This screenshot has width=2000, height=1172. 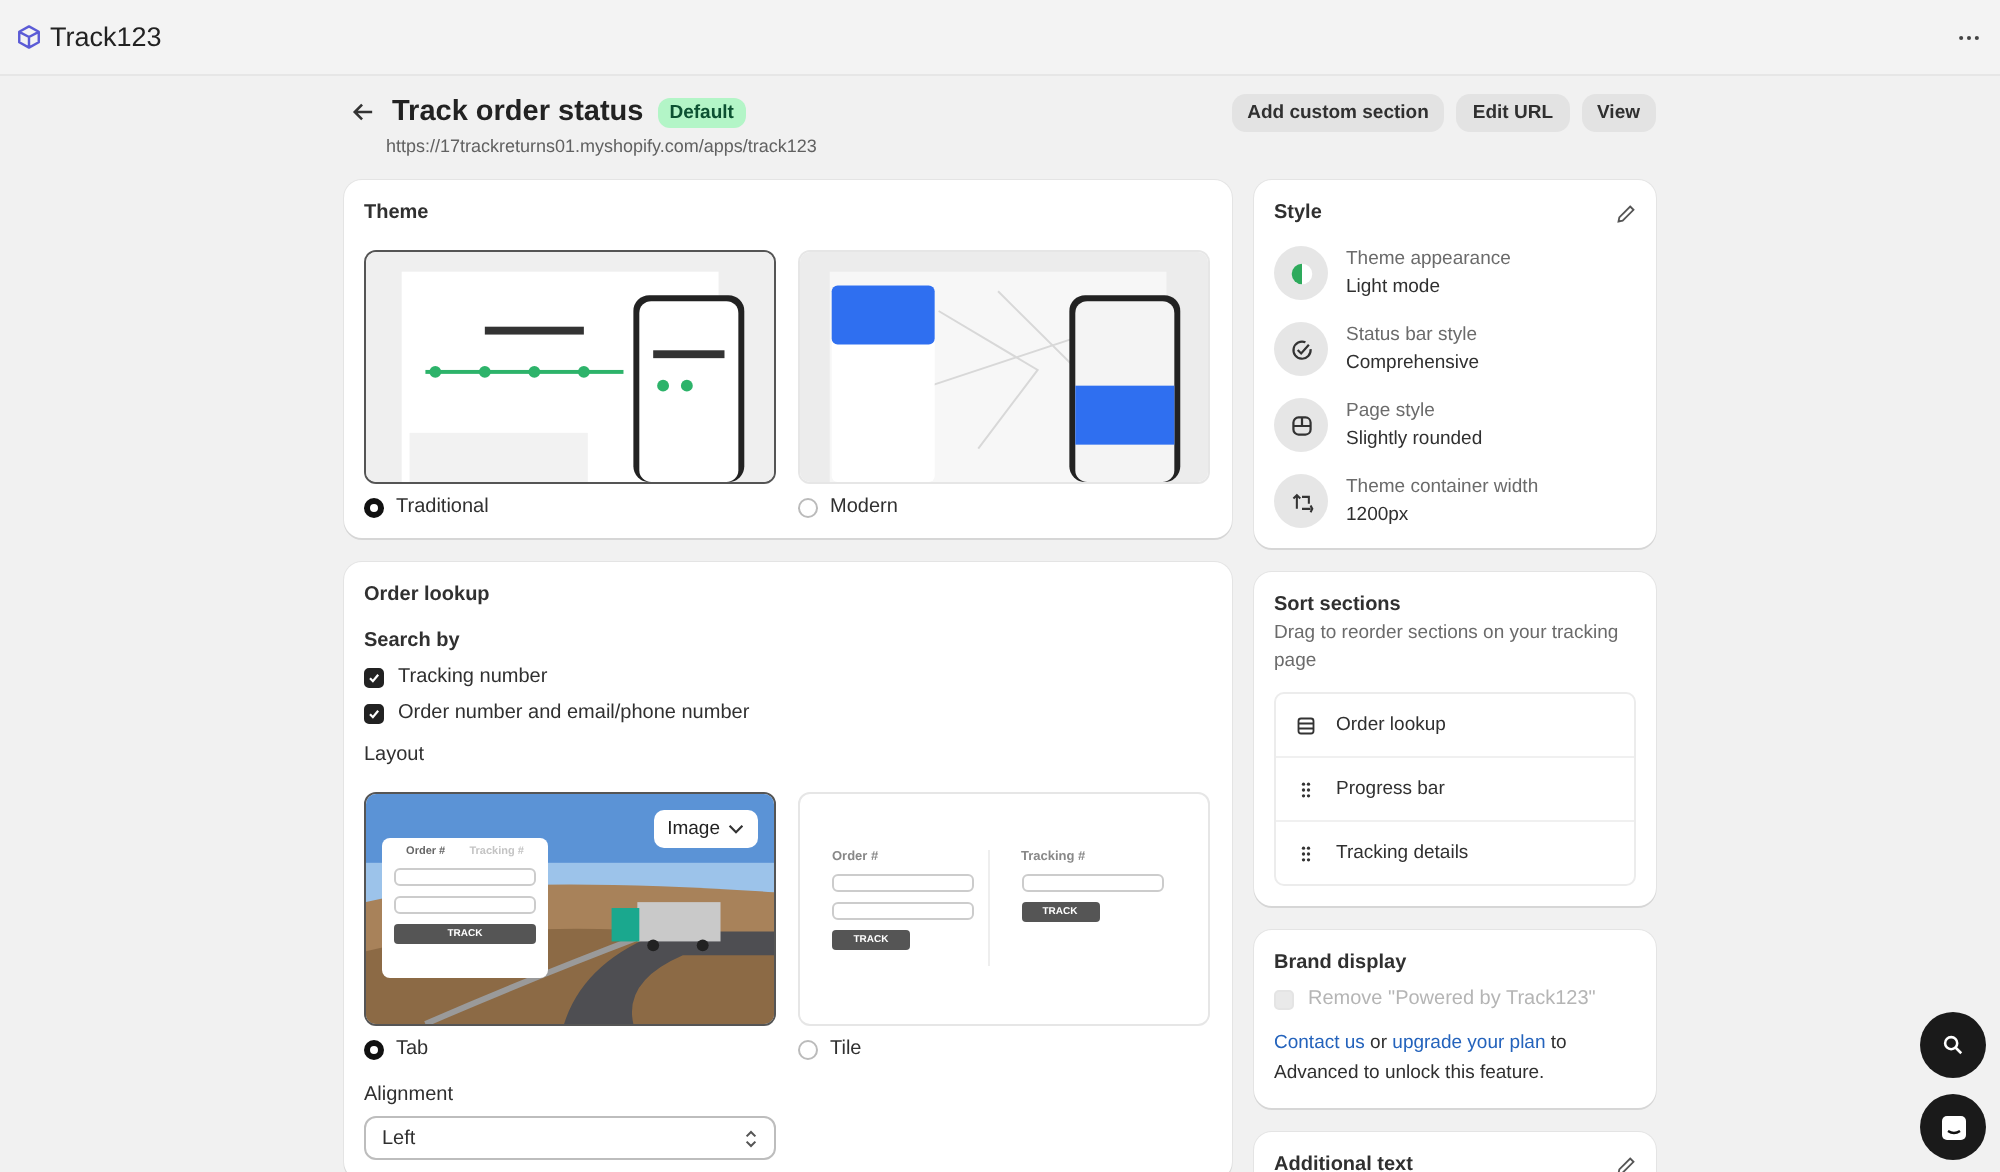 What do you see at coordinates (1447, 648) in the screenshot?
I see `card-description: Drag to reorder sections on your tracking page` at bounding box center [1447, 648].